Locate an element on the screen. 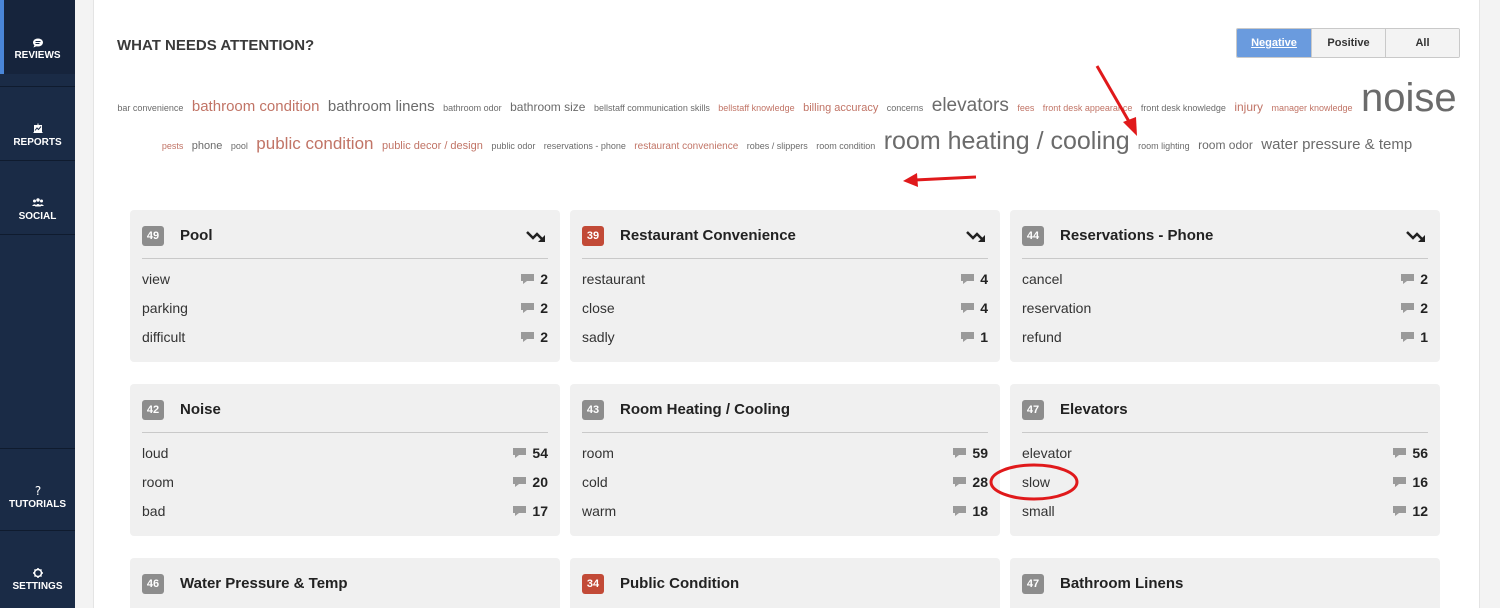 Image resolution: width=1500 pixels, height=608 pixels. card-title: Water Pressure & Temp is located at coordinates (264, 584).